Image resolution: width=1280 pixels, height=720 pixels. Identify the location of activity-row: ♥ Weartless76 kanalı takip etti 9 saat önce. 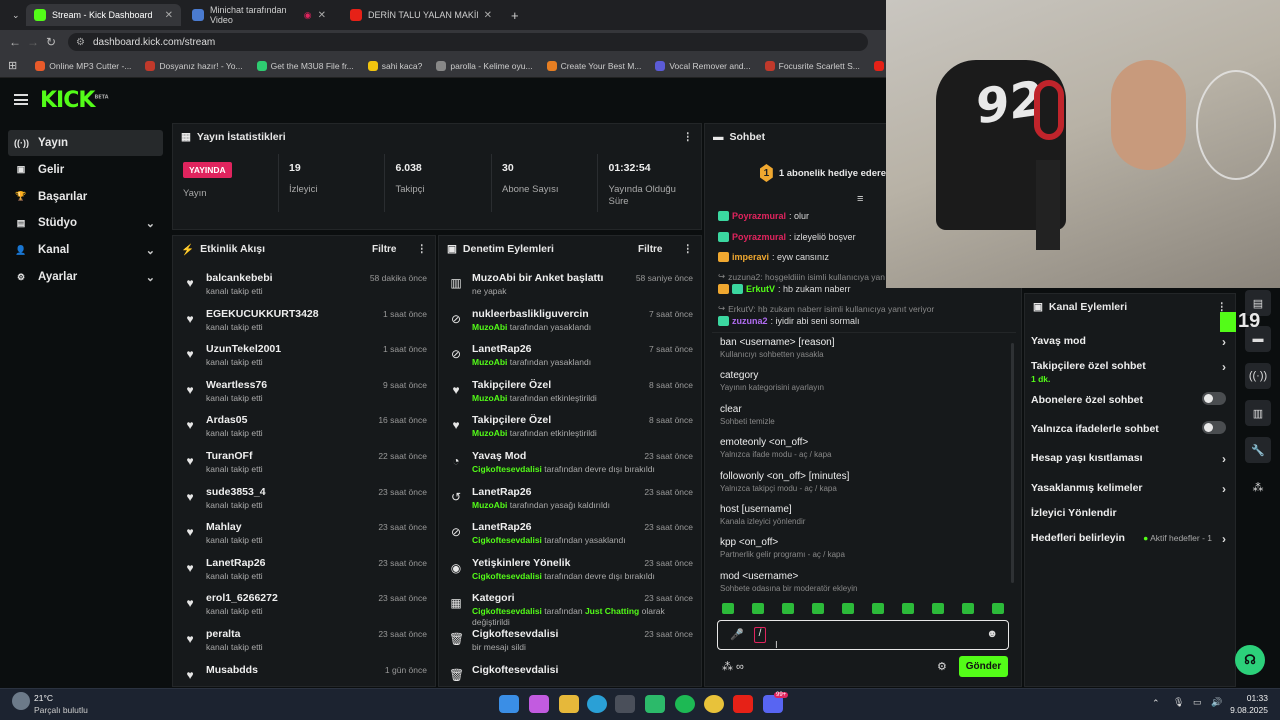
(304, 393).